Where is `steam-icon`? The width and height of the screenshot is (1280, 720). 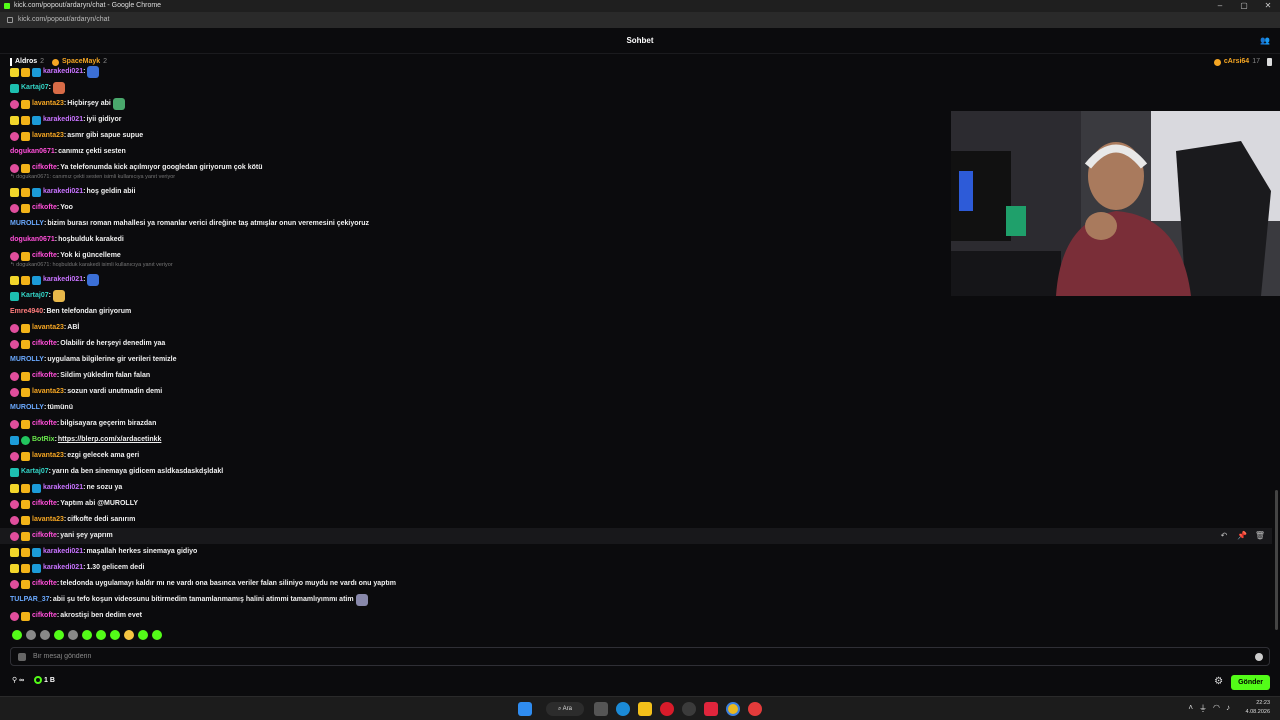
steam-icon is located at coordinates (689, 709).